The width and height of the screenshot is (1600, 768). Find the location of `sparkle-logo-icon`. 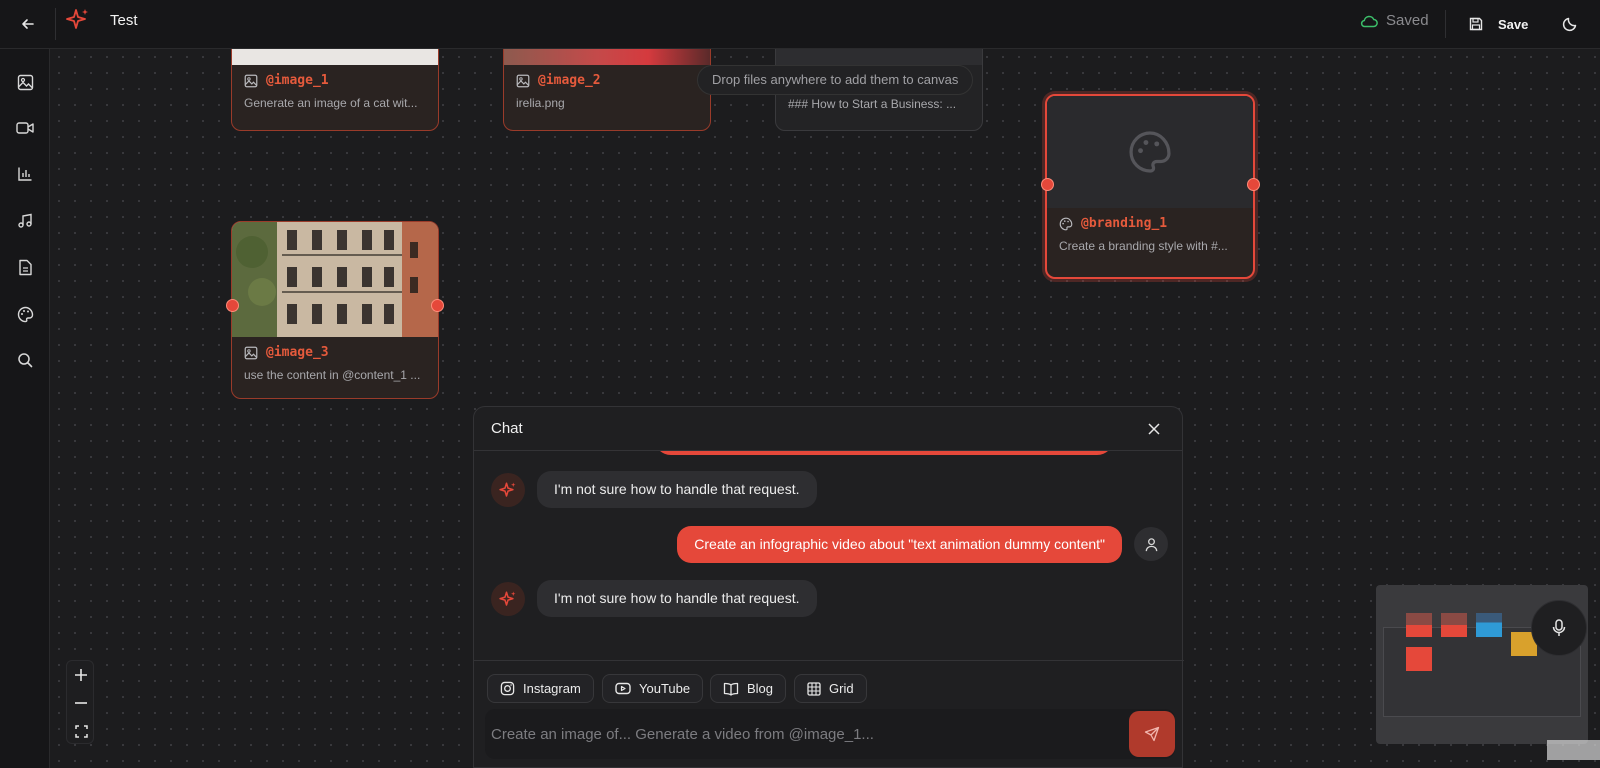

sparkle-logo-icon is located at coordinates (78, 20).